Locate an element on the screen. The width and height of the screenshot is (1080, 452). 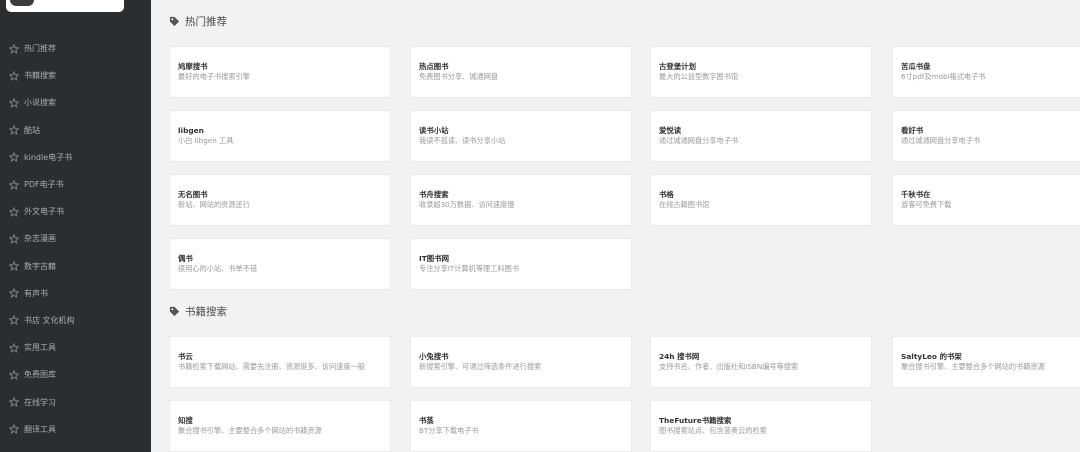
site-card: 千秋书在 游客可免费下载 is located at coordinates (986, 200).